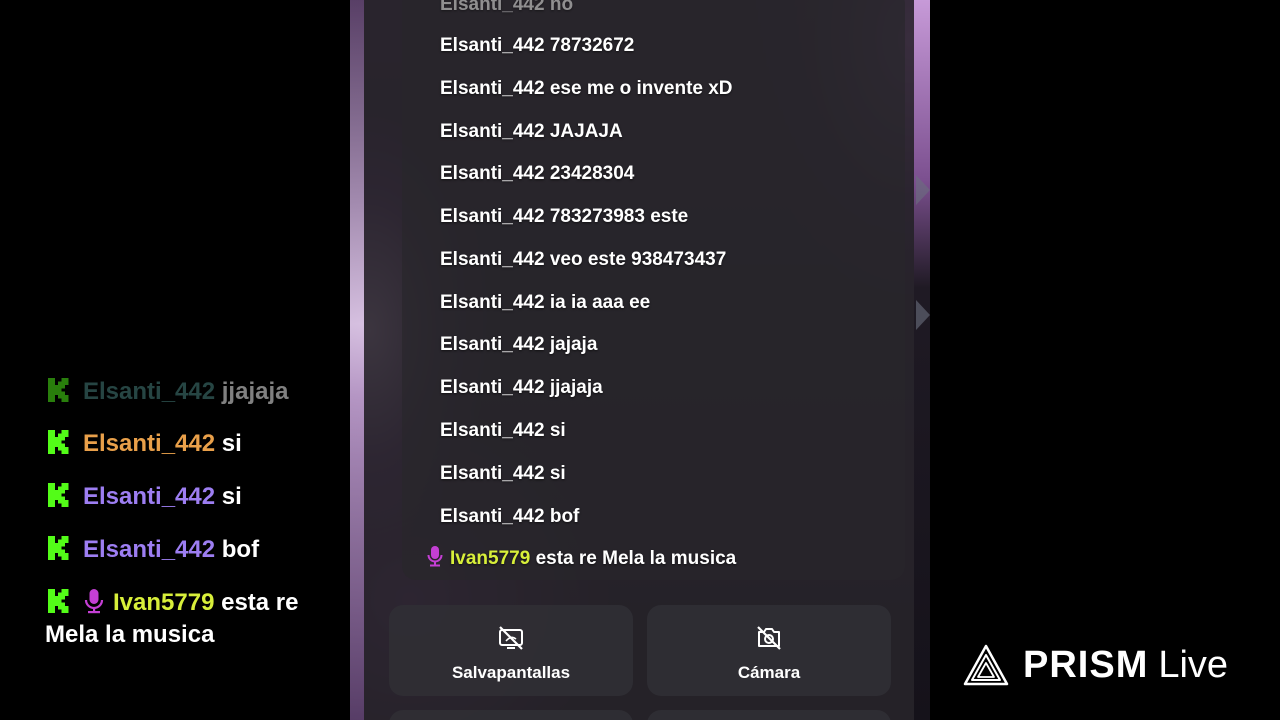 The image size is (1280, 720). Describe the element at coordinates (537, 45) in the screenshot. I see `chat-message: Elsanti_442 78732672` at that location.